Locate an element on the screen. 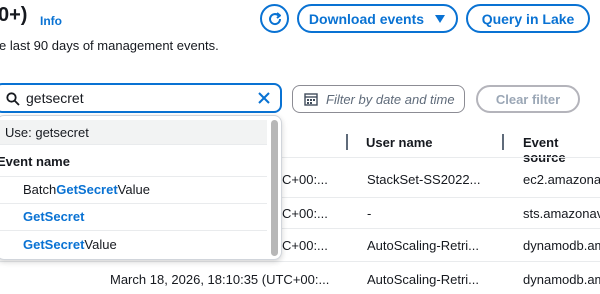 Image resolution: width=600 pixels, height=294 pixels. table-cell-event-source: ec2.amazonav is located at coordinates (561, 179).